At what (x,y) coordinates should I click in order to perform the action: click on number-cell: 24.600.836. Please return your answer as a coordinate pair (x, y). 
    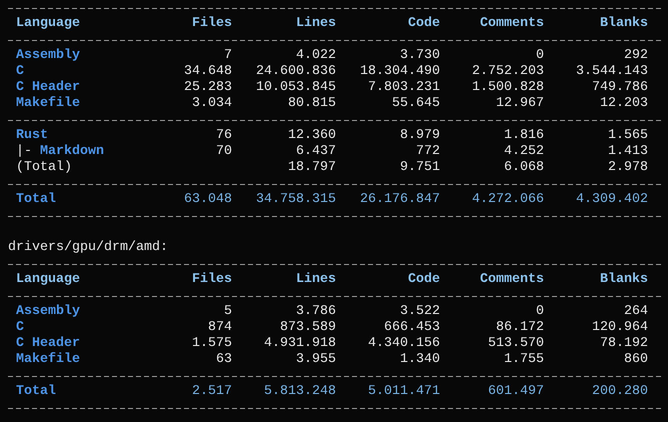
    Looking at the image, I should click on (296, 72).